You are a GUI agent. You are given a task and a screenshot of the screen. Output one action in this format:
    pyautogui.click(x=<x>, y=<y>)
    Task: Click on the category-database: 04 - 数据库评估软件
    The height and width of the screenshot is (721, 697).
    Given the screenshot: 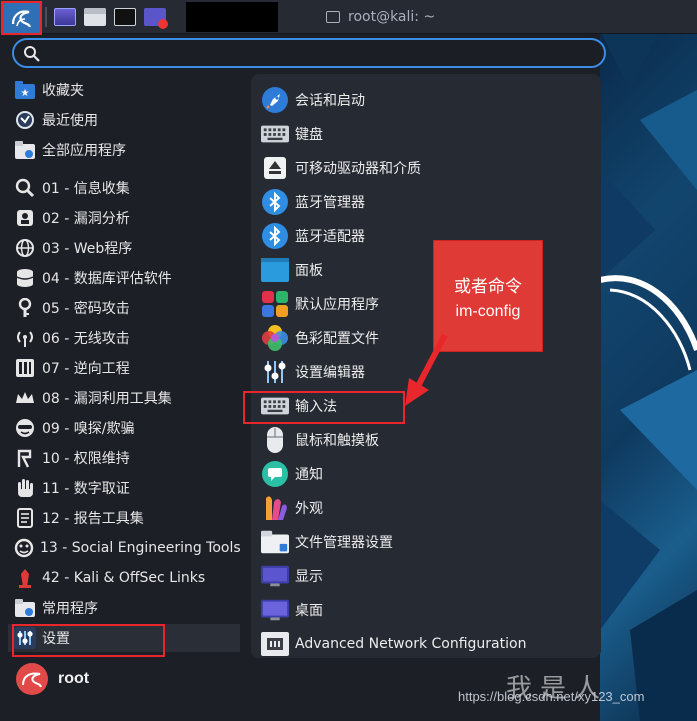 What is the action you would take?
    pyautogui.click(x=124, y=278)
    